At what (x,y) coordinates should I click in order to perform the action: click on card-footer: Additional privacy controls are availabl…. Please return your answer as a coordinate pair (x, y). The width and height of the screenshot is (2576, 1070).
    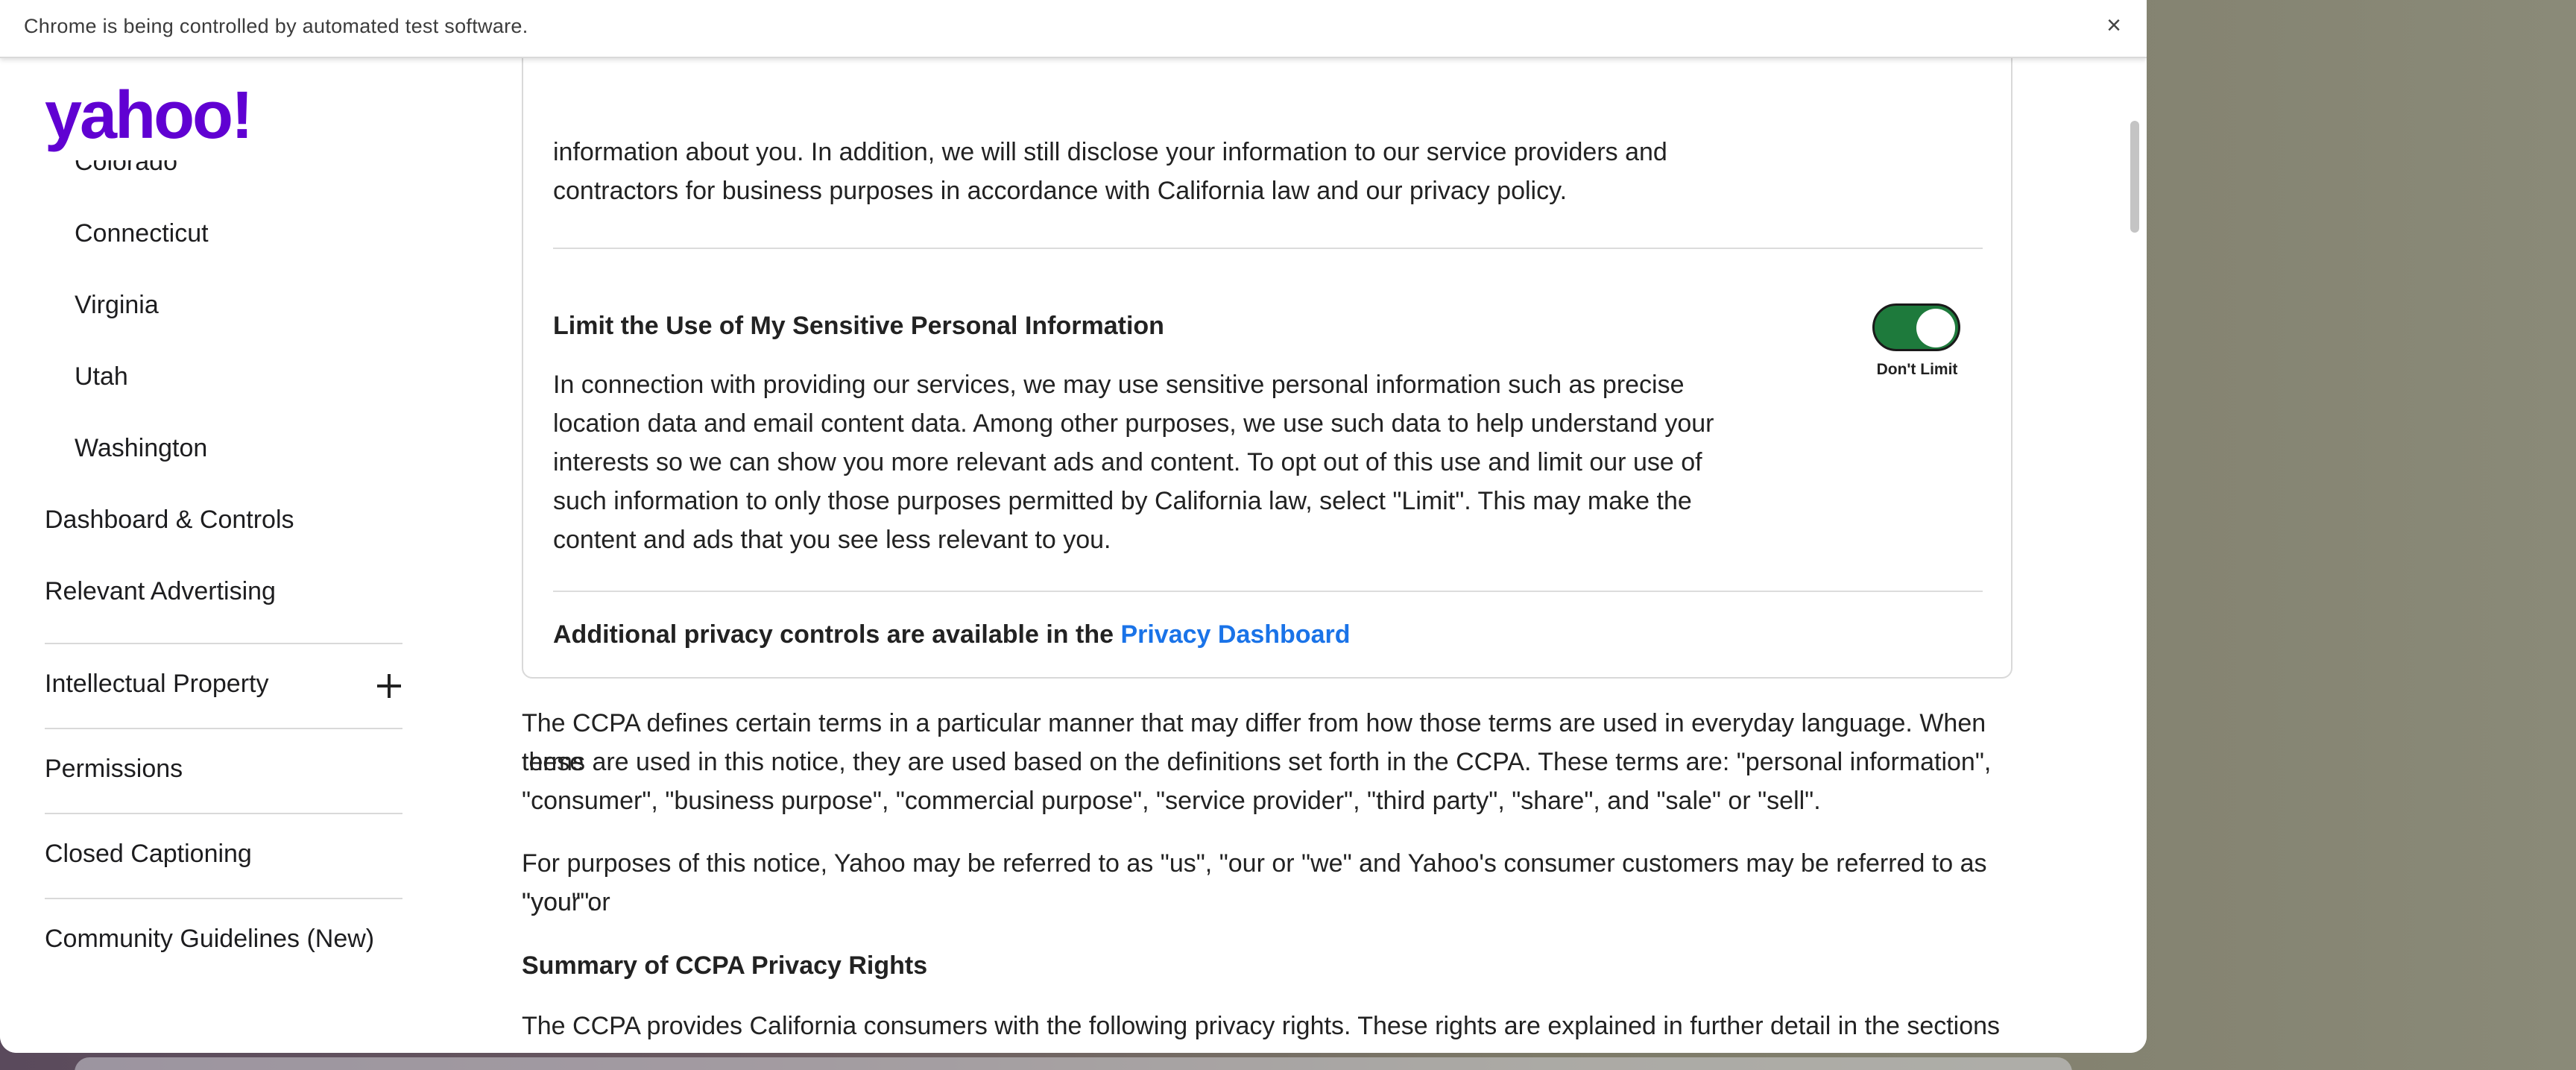
    Looking at the image, I should click on (951, 634).